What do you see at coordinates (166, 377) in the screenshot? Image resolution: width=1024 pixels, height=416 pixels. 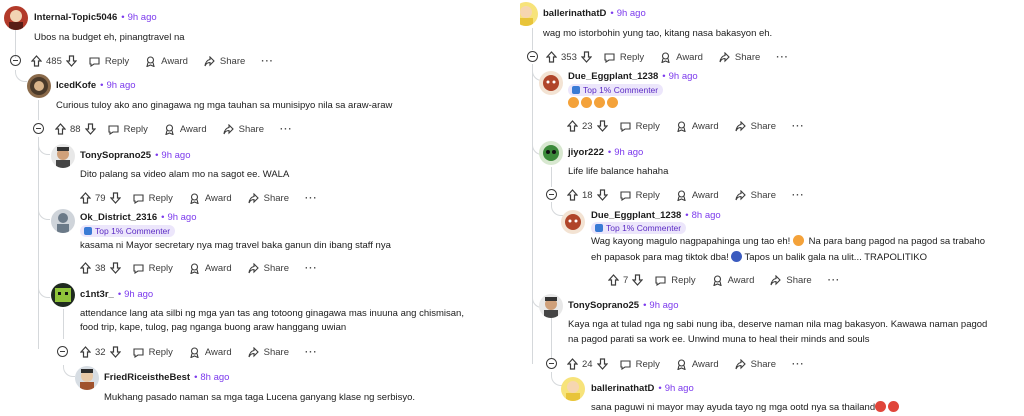 I see `username: FriedRiceistheBest • 8h ago` at bounding box center [166, 377].